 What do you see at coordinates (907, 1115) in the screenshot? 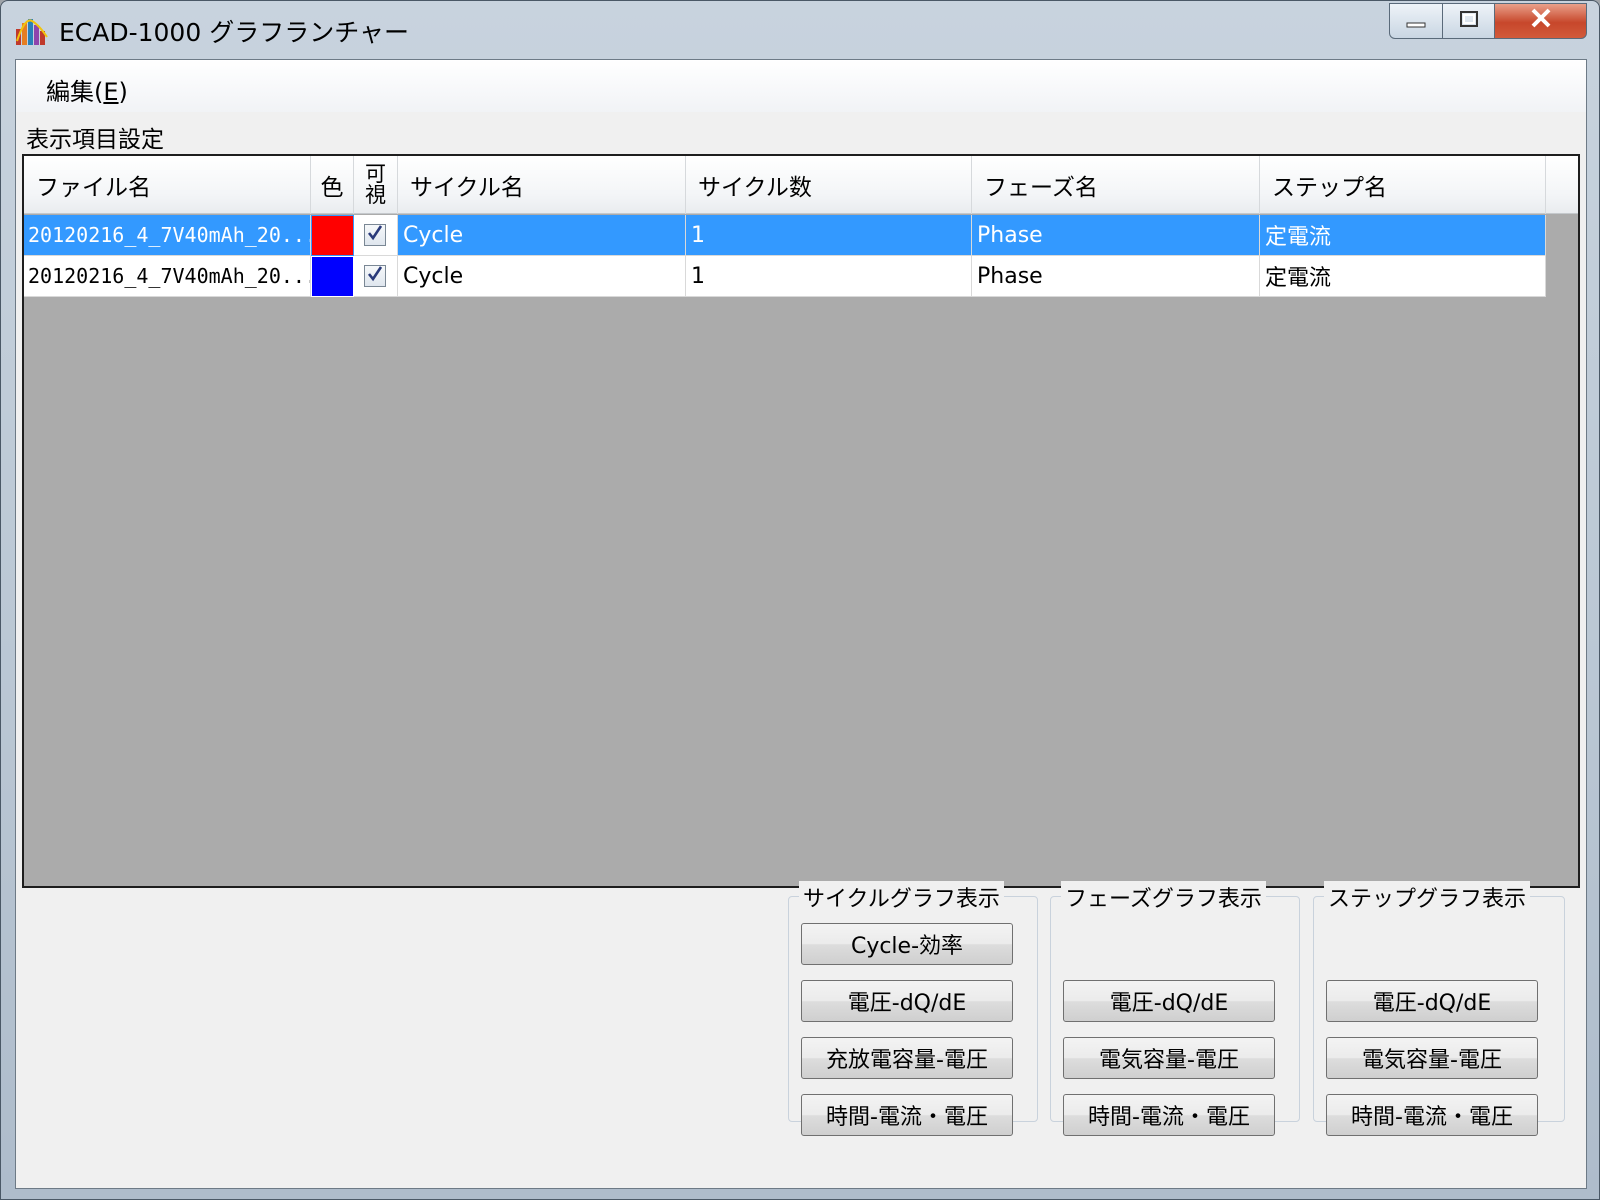
I see `cycle-time-current-voltage-button: 時間-電流・電圧` at bounding box center [907, 1115].